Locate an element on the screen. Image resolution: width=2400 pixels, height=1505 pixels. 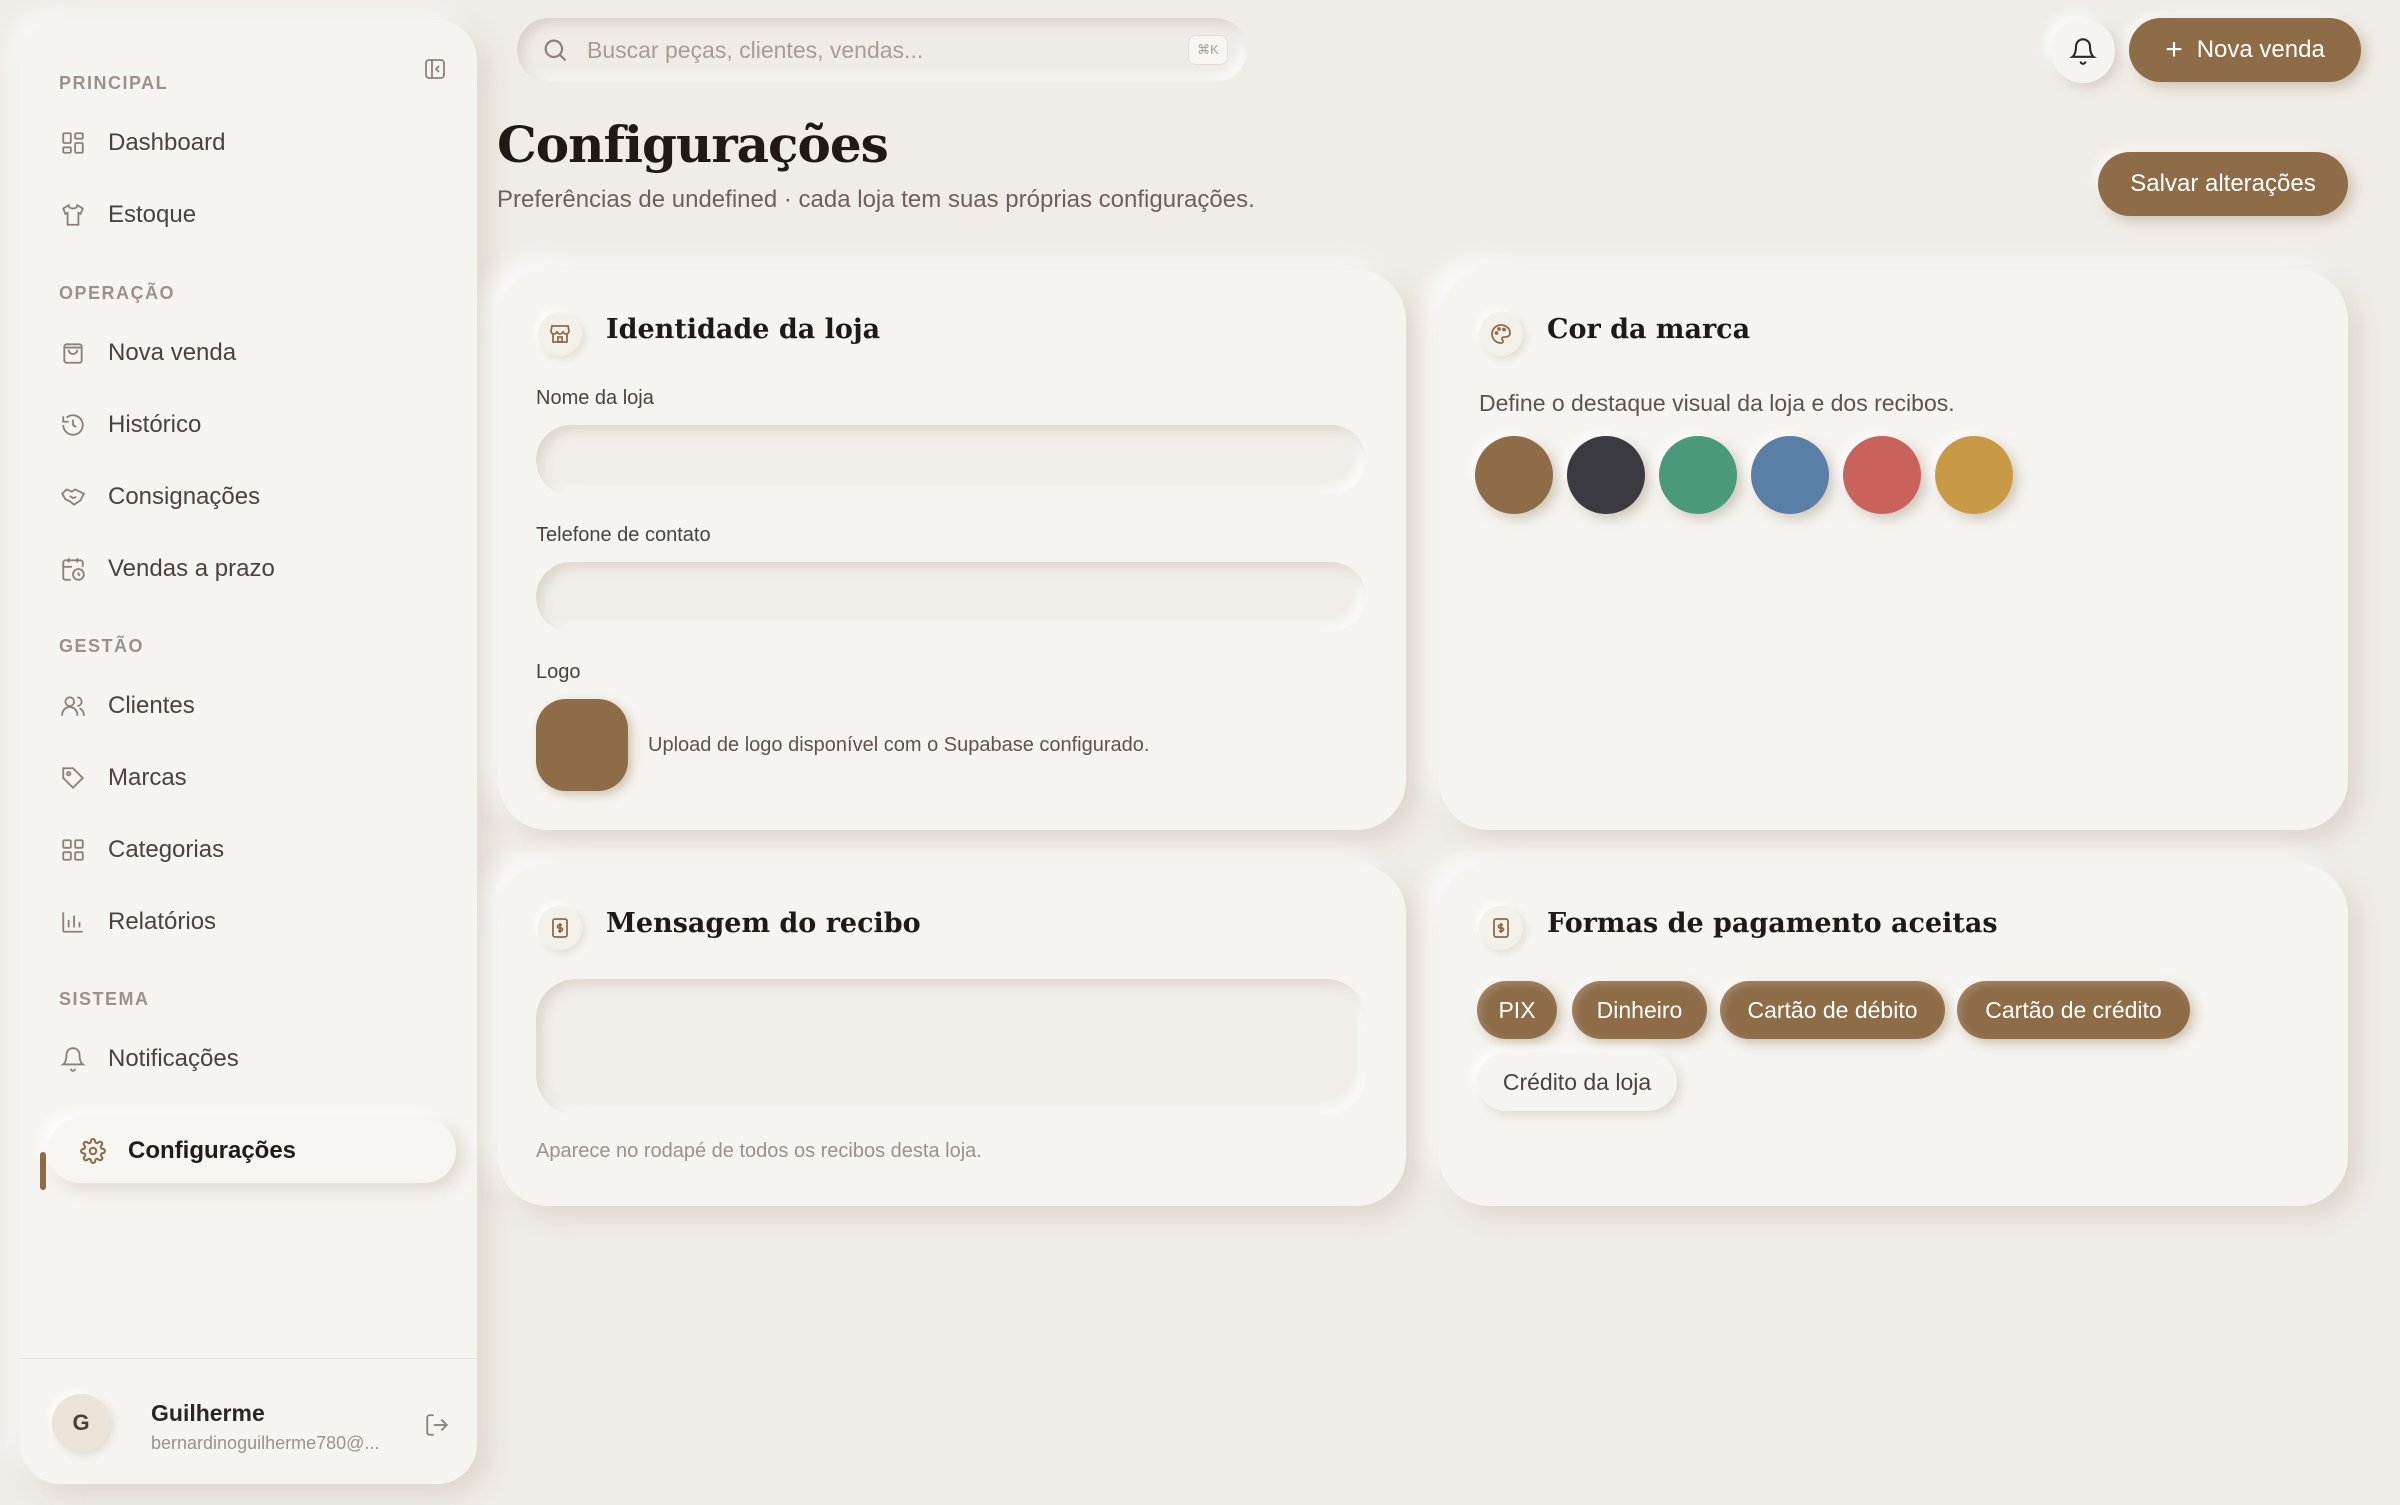
sidebar-item-dashboard: Dashboard is located at coordinates (238, 143).